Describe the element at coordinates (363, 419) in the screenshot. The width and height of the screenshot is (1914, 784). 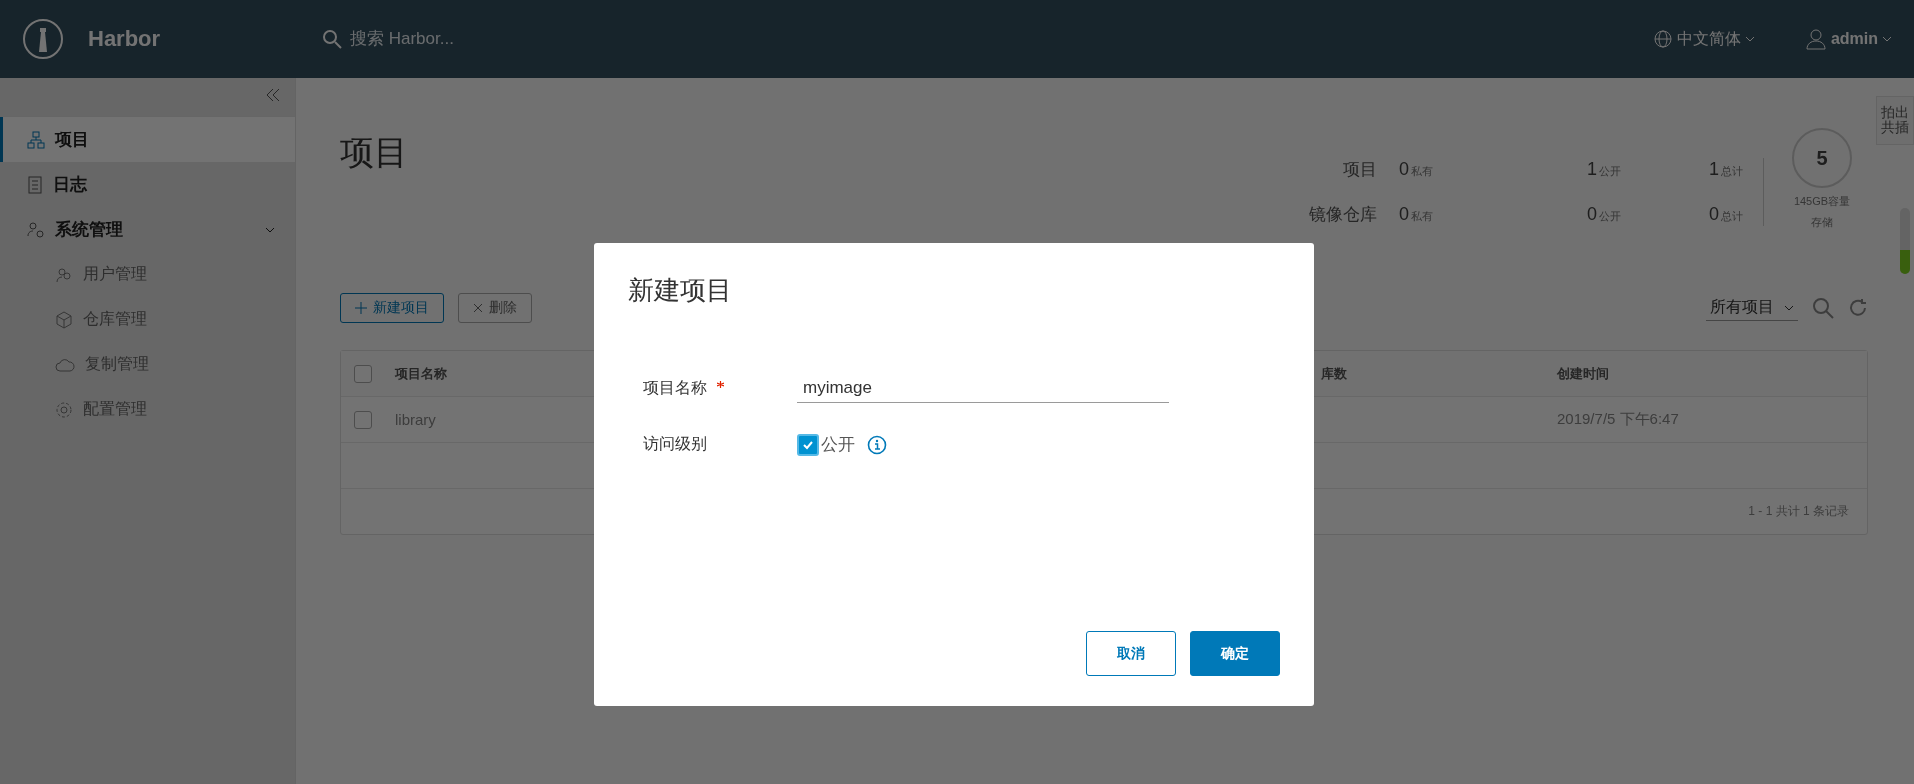
I see `row-checkbox` at that location.